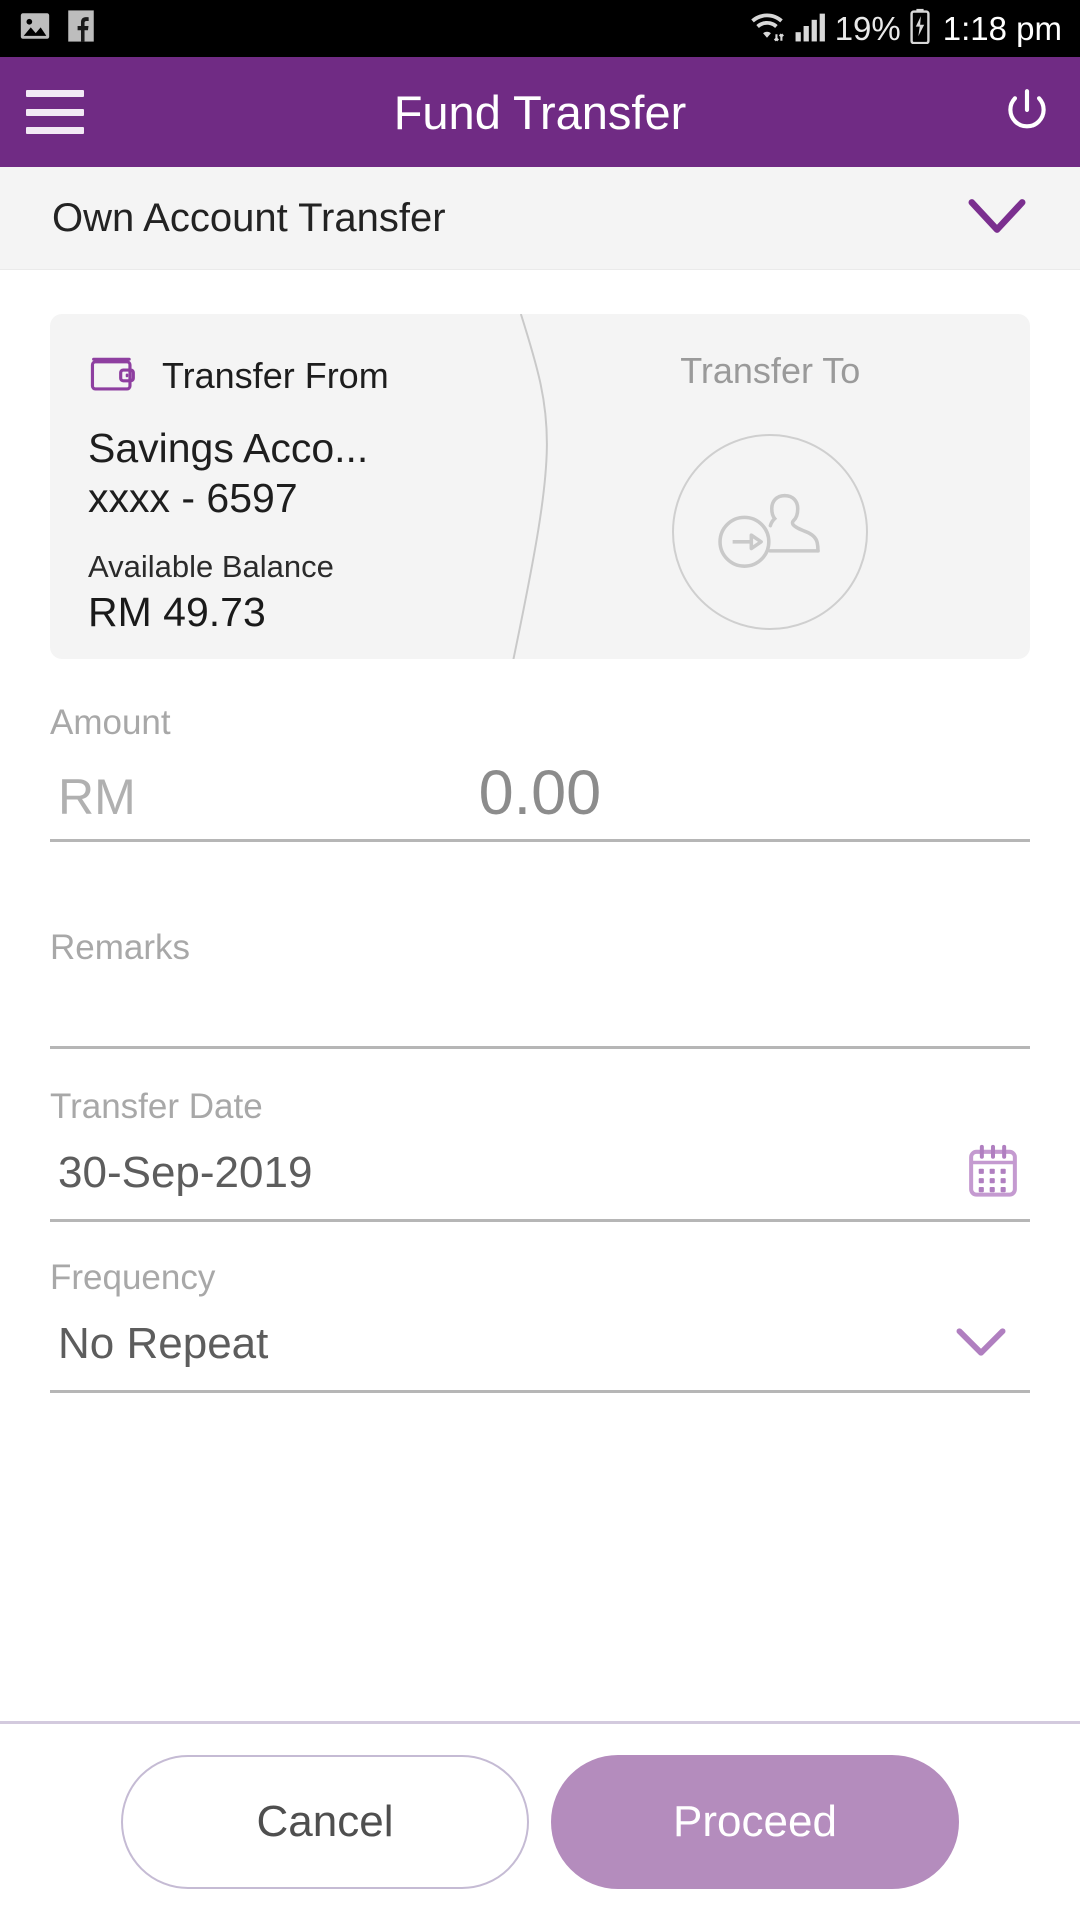  I want to click on transfer-date-label: Transfer Date, so click(156, 1106).